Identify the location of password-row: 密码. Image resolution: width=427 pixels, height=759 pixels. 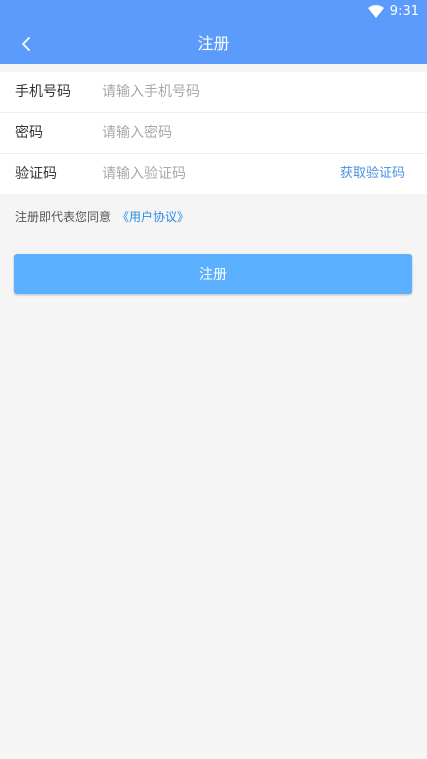
(213, 133).